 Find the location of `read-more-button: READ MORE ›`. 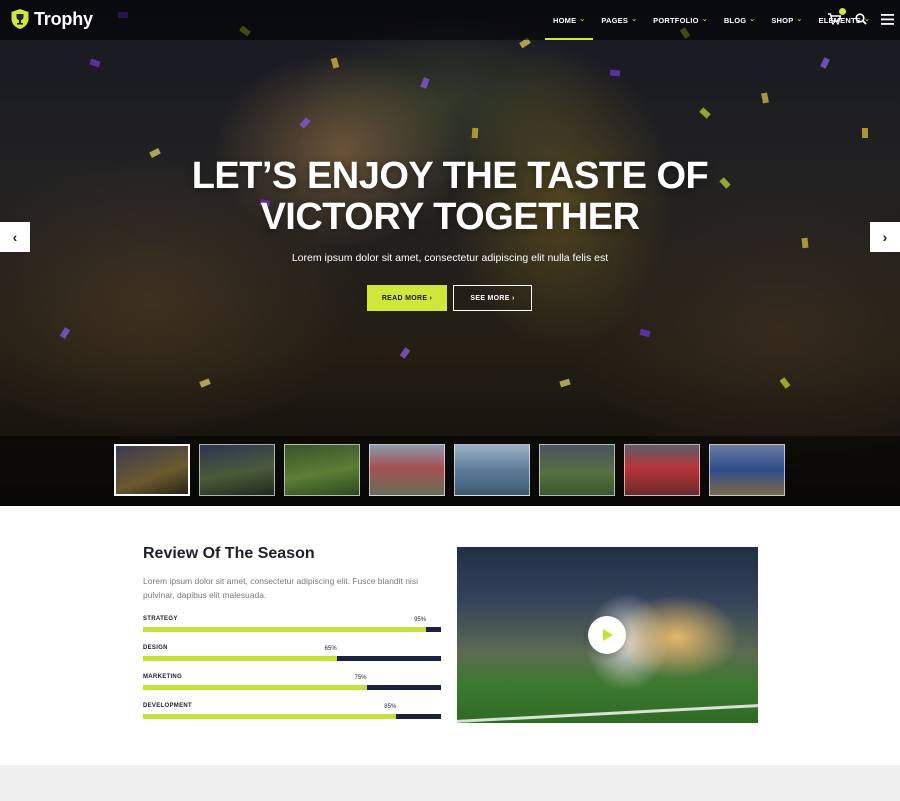

read-more-button: READ MORE › is located at coordinates (407, 298).